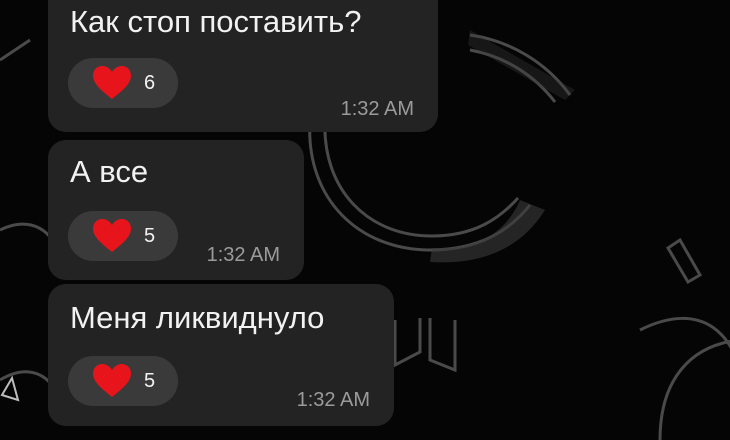  What do you see at coordinates (197, 317) in the screenshot?
I see `message-text: Меня ликвиднуло` at bounding box center [197, 317].